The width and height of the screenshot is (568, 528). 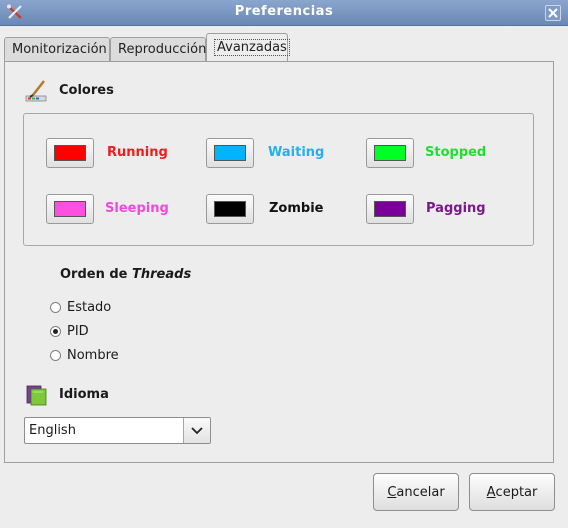 I want to click on waiting-label: Waiting, so click(x=296, y=152).